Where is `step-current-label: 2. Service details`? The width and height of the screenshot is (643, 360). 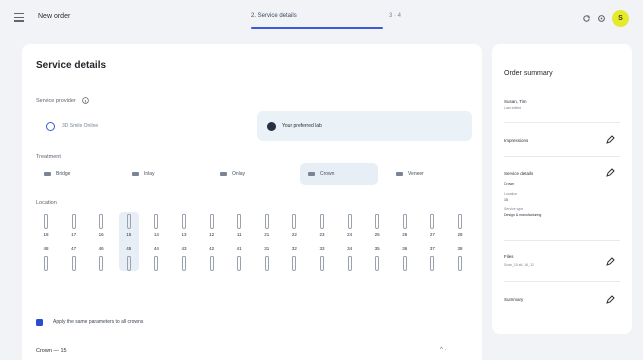 step-current-label: 2. Service details is located at coordinates (274, 16).